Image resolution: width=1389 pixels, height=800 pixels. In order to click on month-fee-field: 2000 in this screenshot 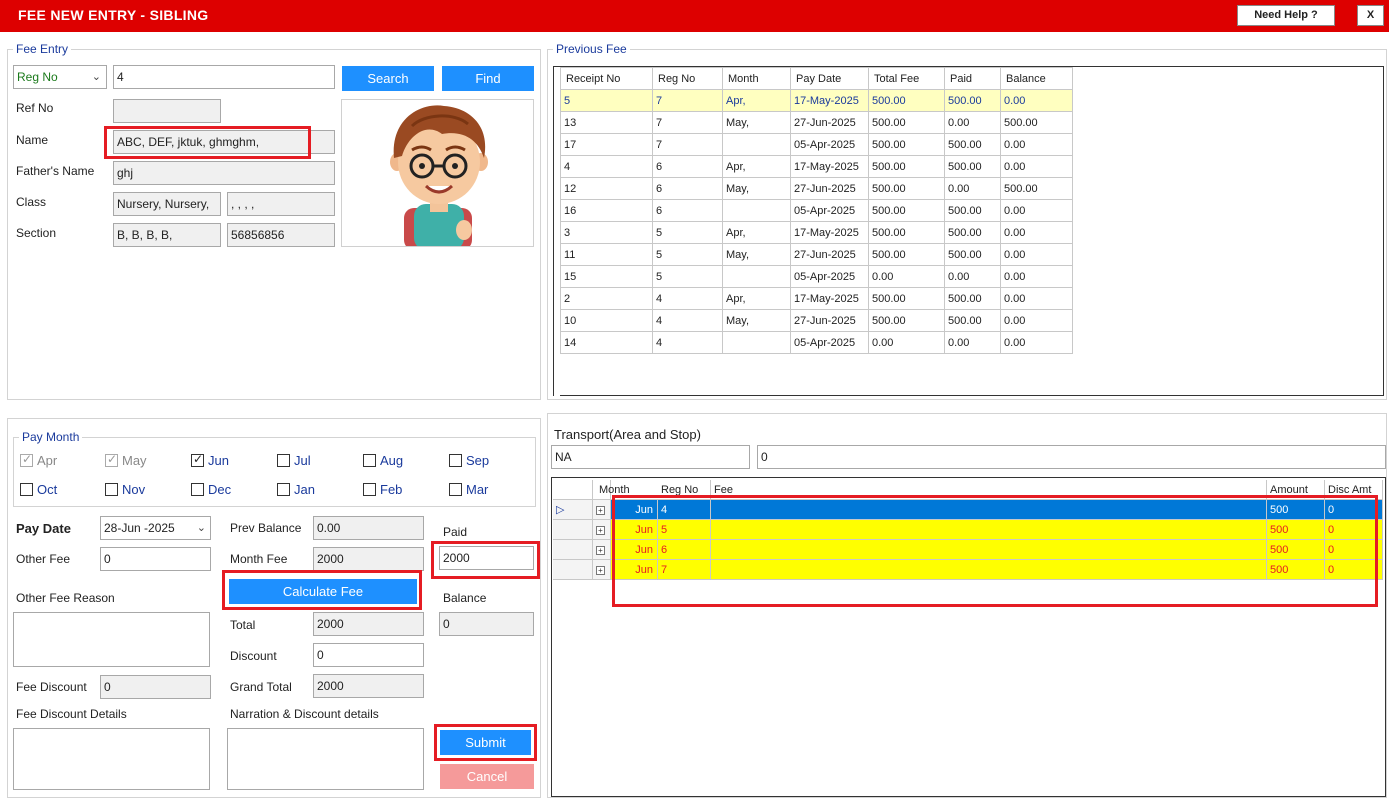, I will do `click(368, 559)`.